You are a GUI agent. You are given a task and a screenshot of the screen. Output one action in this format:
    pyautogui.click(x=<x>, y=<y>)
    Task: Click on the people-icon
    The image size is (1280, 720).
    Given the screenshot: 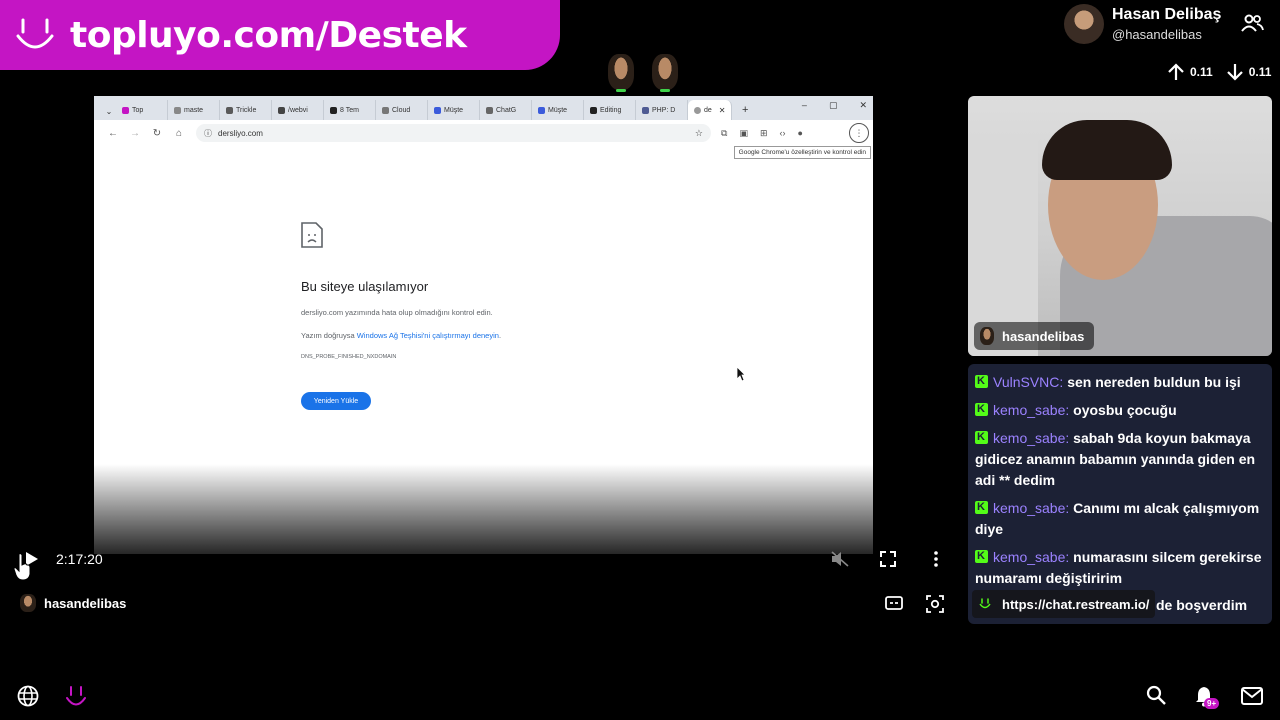 What is the action you would take?
    pyautogui.click(x=1252, y=23)
    